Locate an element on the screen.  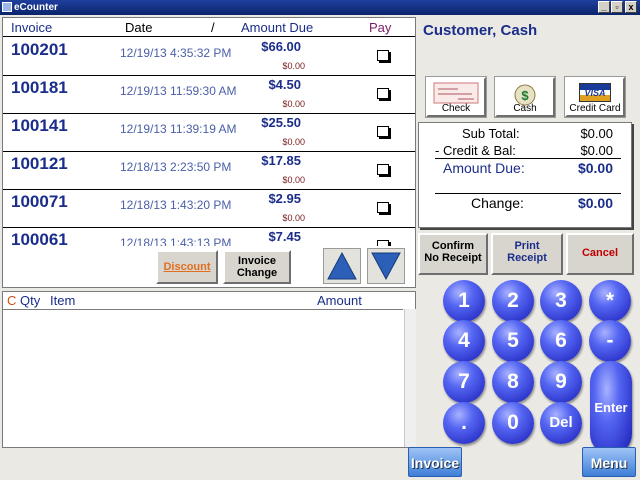
items-scrollbar is located at coordinates (410, 378).